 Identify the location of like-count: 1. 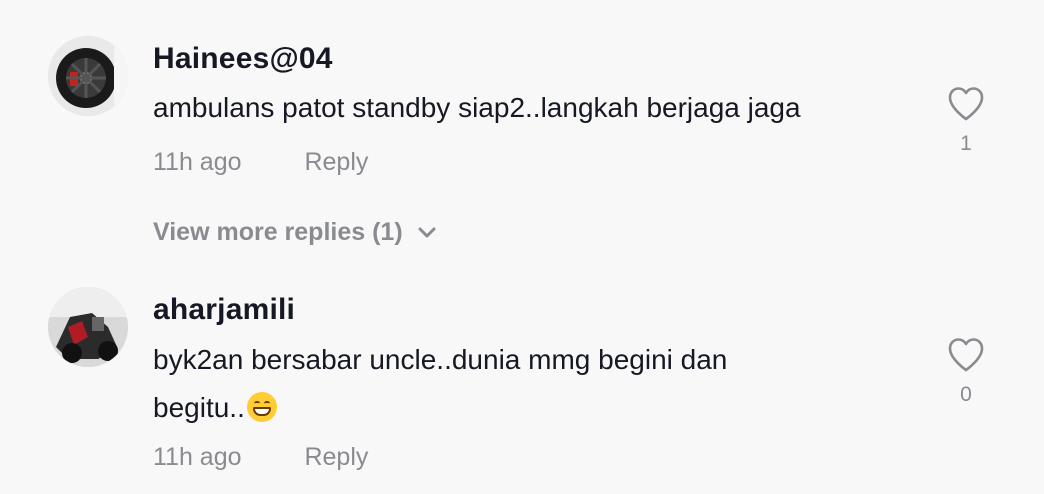
(966, 143).